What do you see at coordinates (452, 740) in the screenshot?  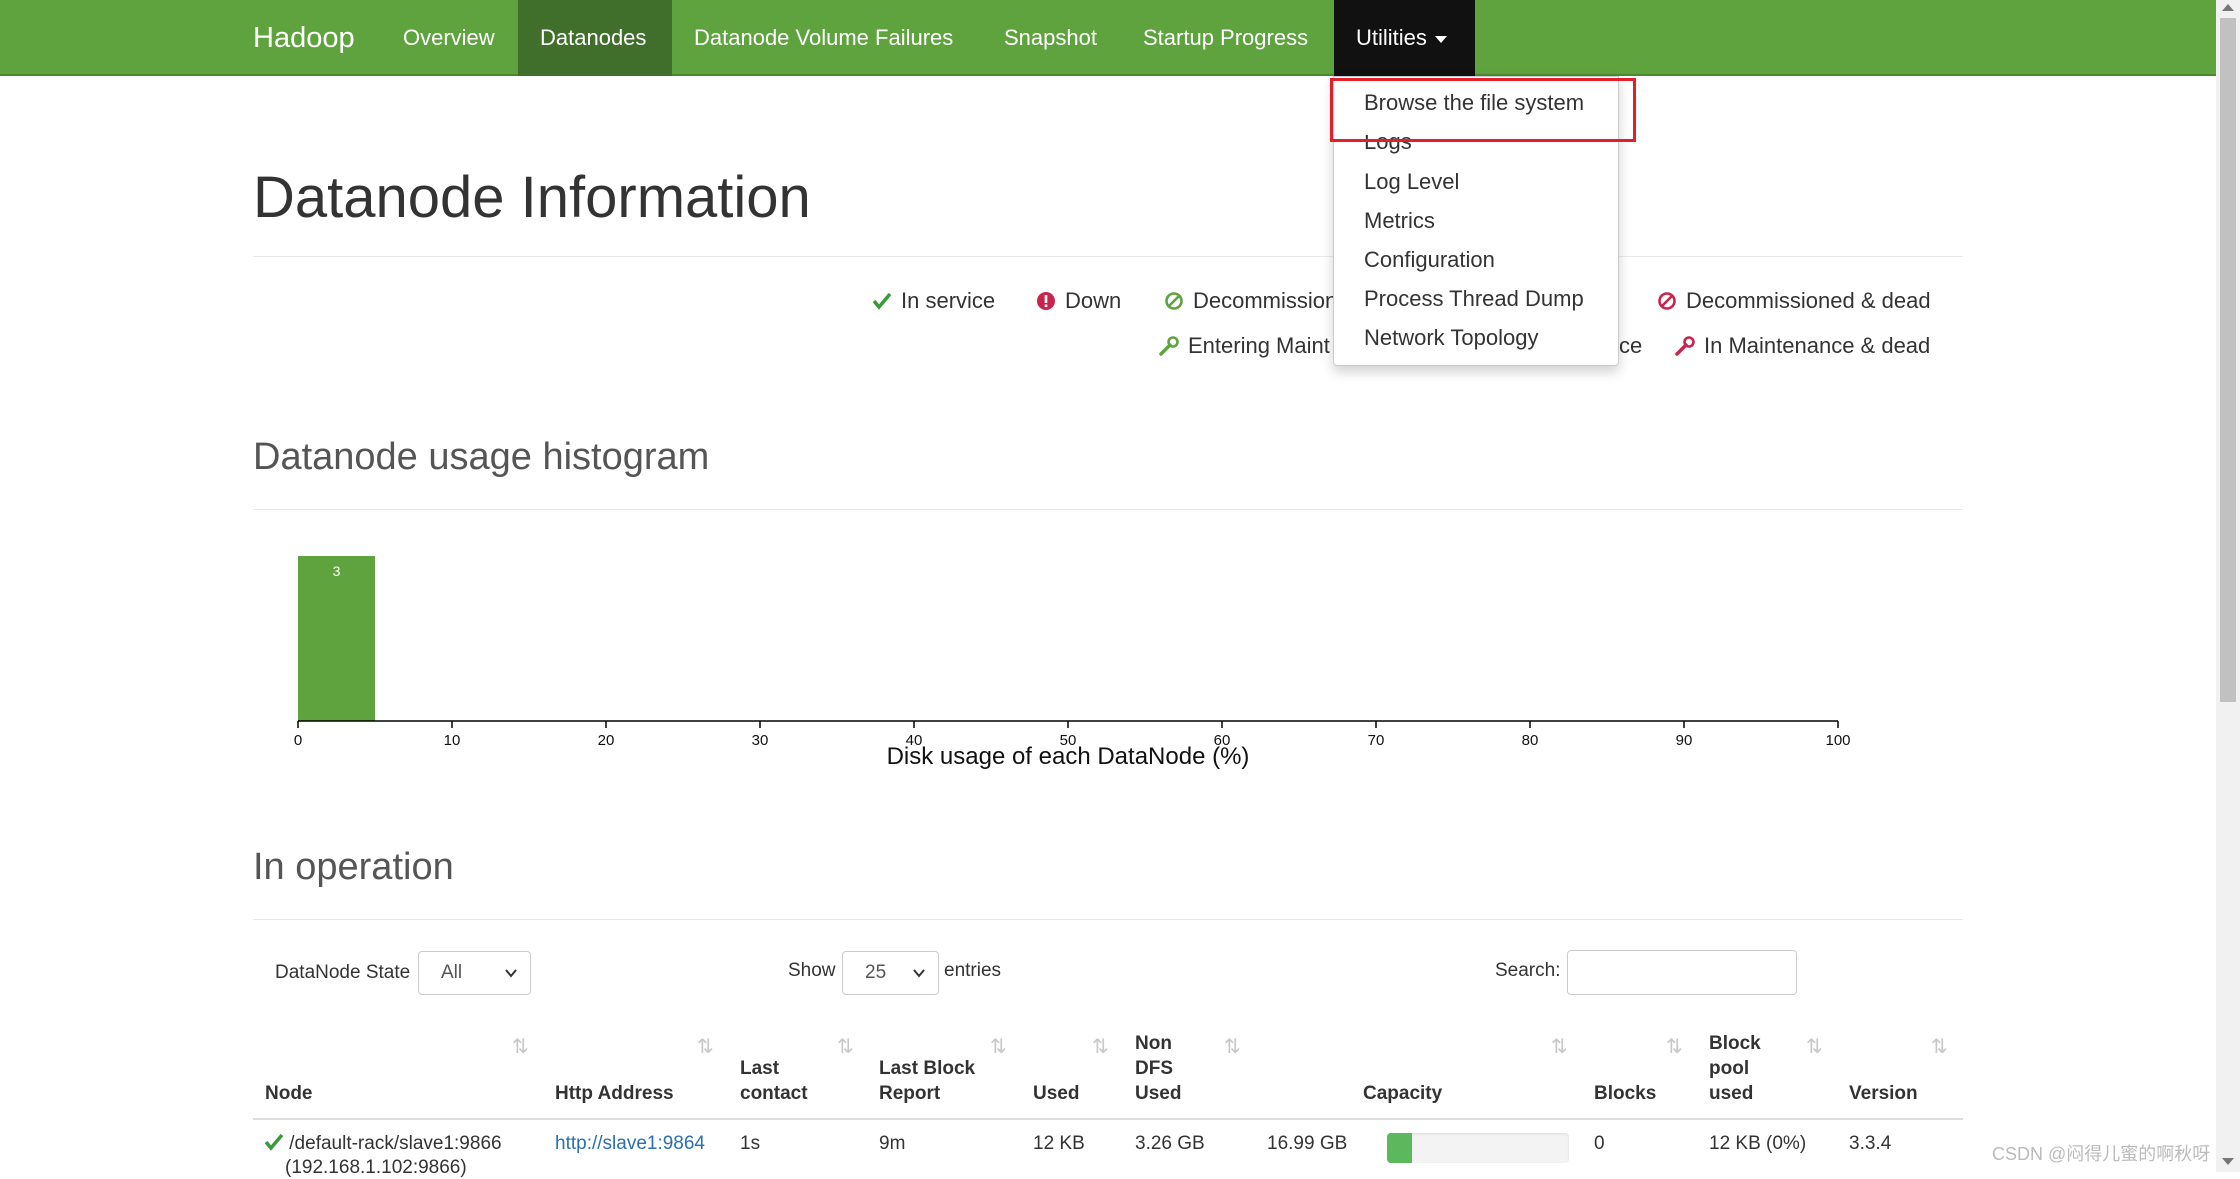 I see `x-axis-tick-label: 10` at bounding box center [452, 740].